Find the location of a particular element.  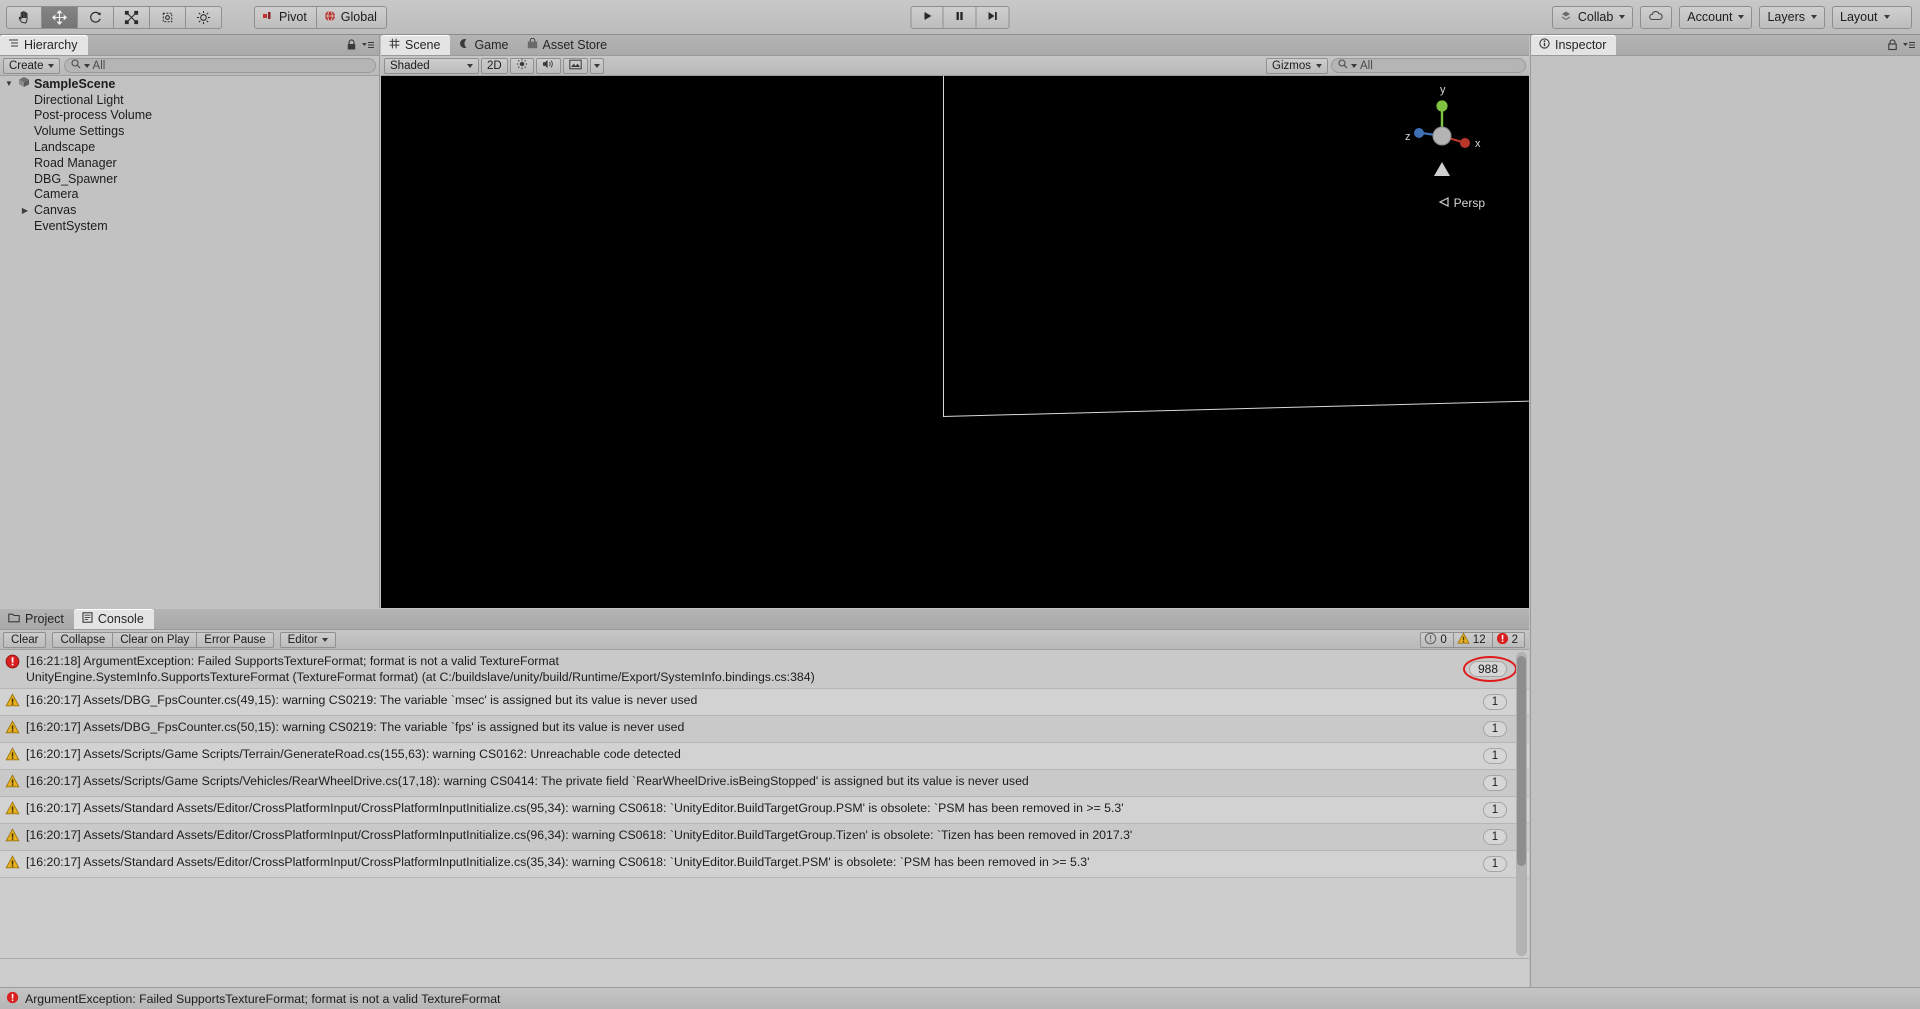

hierarchy-item-camera: Camera is located at coordinates (189, 195).